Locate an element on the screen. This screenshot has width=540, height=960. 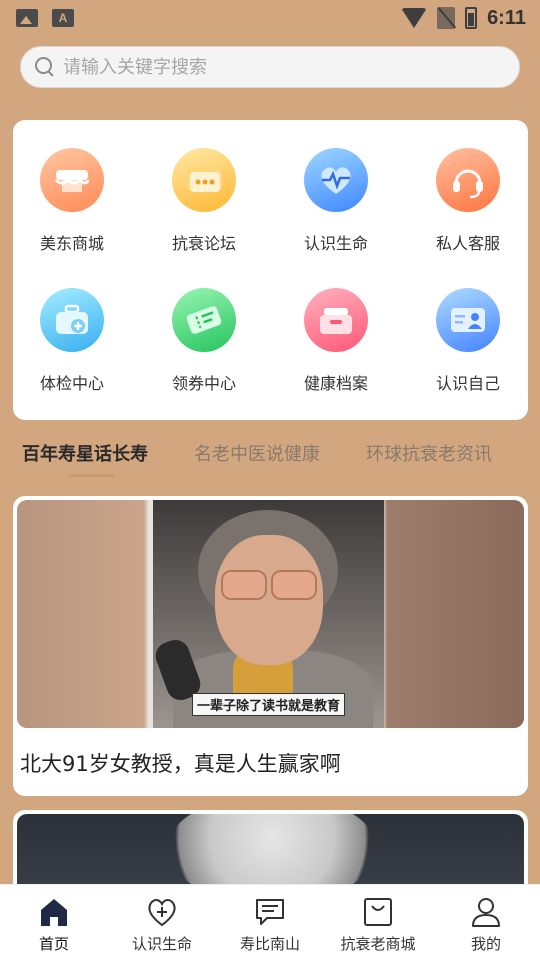
nav-profile: 我的 is located at coordinates (486, 924).